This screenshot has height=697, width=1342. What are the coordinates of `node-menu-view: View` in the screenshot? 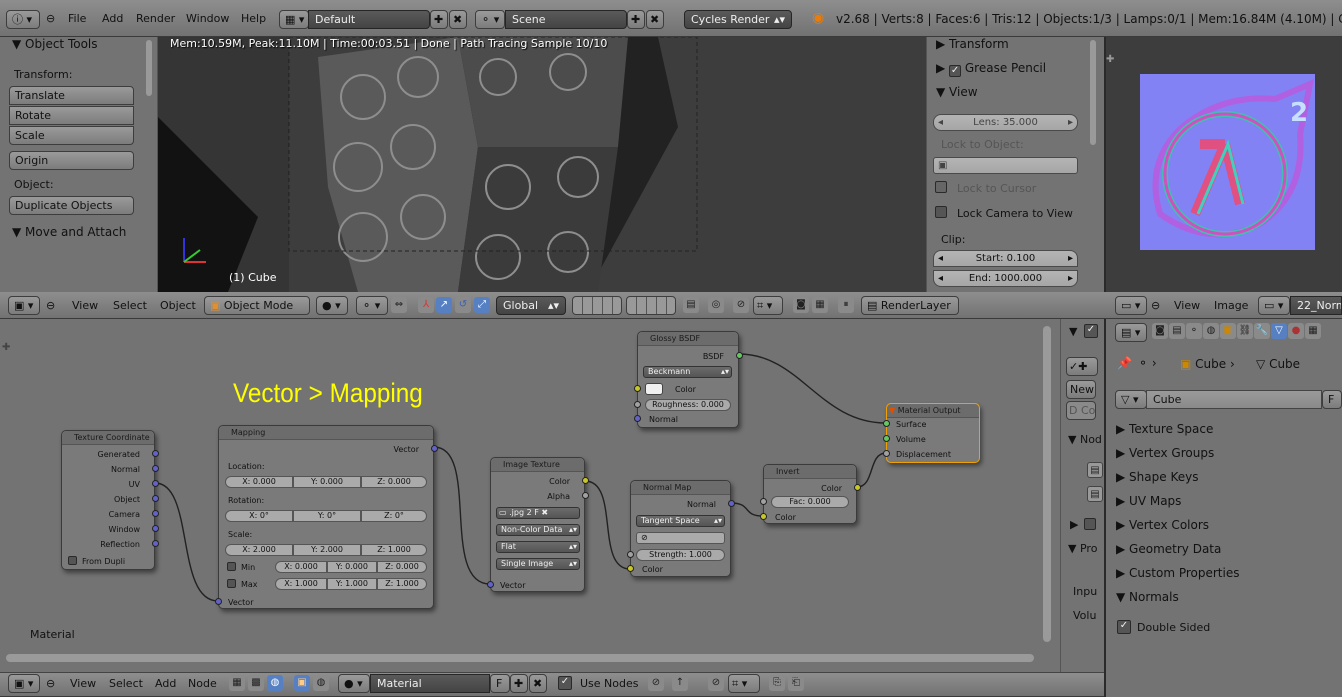 It's located at (83, 683).